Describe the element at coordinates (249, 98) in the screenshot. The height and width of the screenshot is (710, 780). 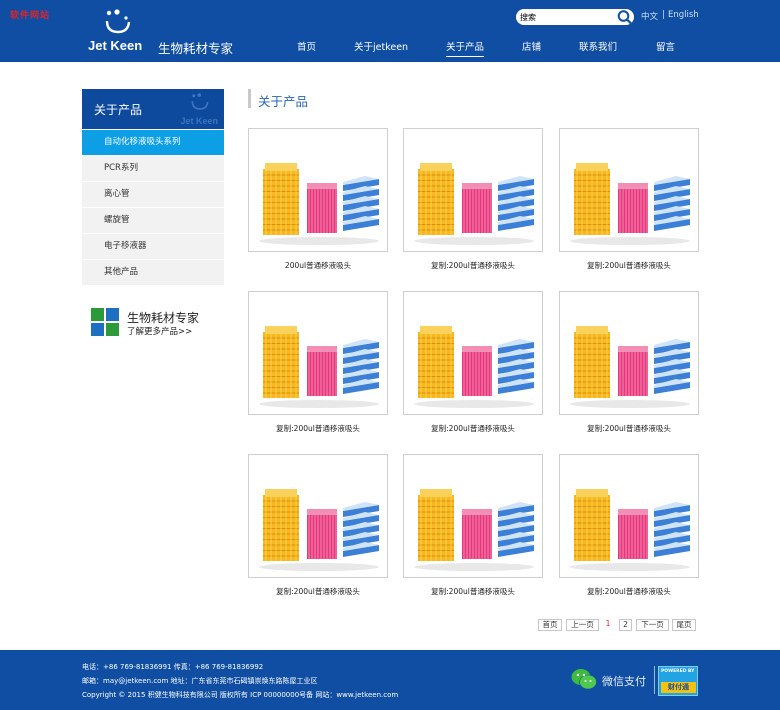
I see `main-title-bar` at that location.